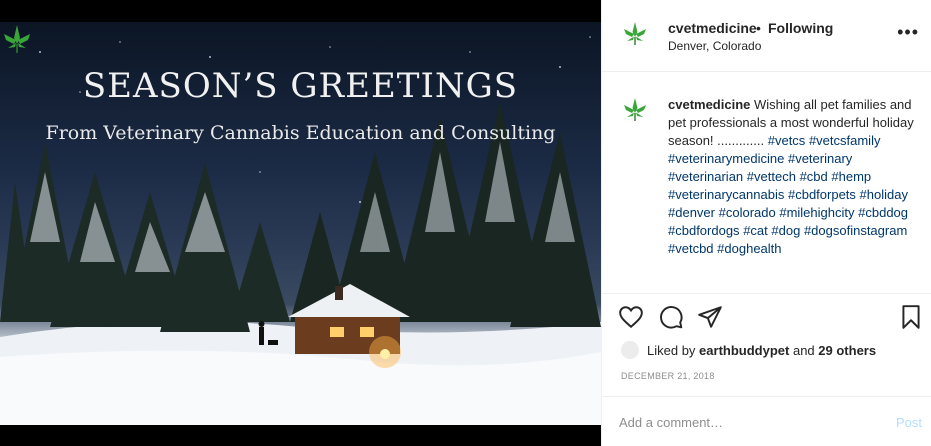  What do you see at coordinates (671, 317) in the screenshot?
I see `comment-icon` at bounding box center [671, 317].